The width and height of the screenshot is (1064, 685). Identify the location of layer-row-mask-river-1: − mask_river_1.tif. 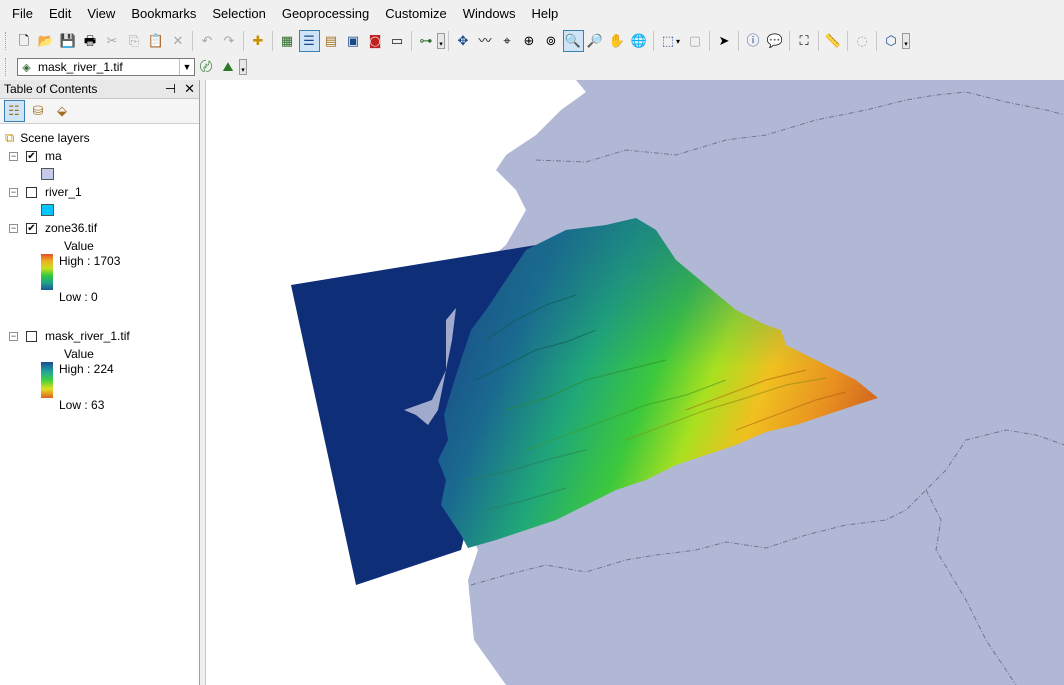
(69, 336).